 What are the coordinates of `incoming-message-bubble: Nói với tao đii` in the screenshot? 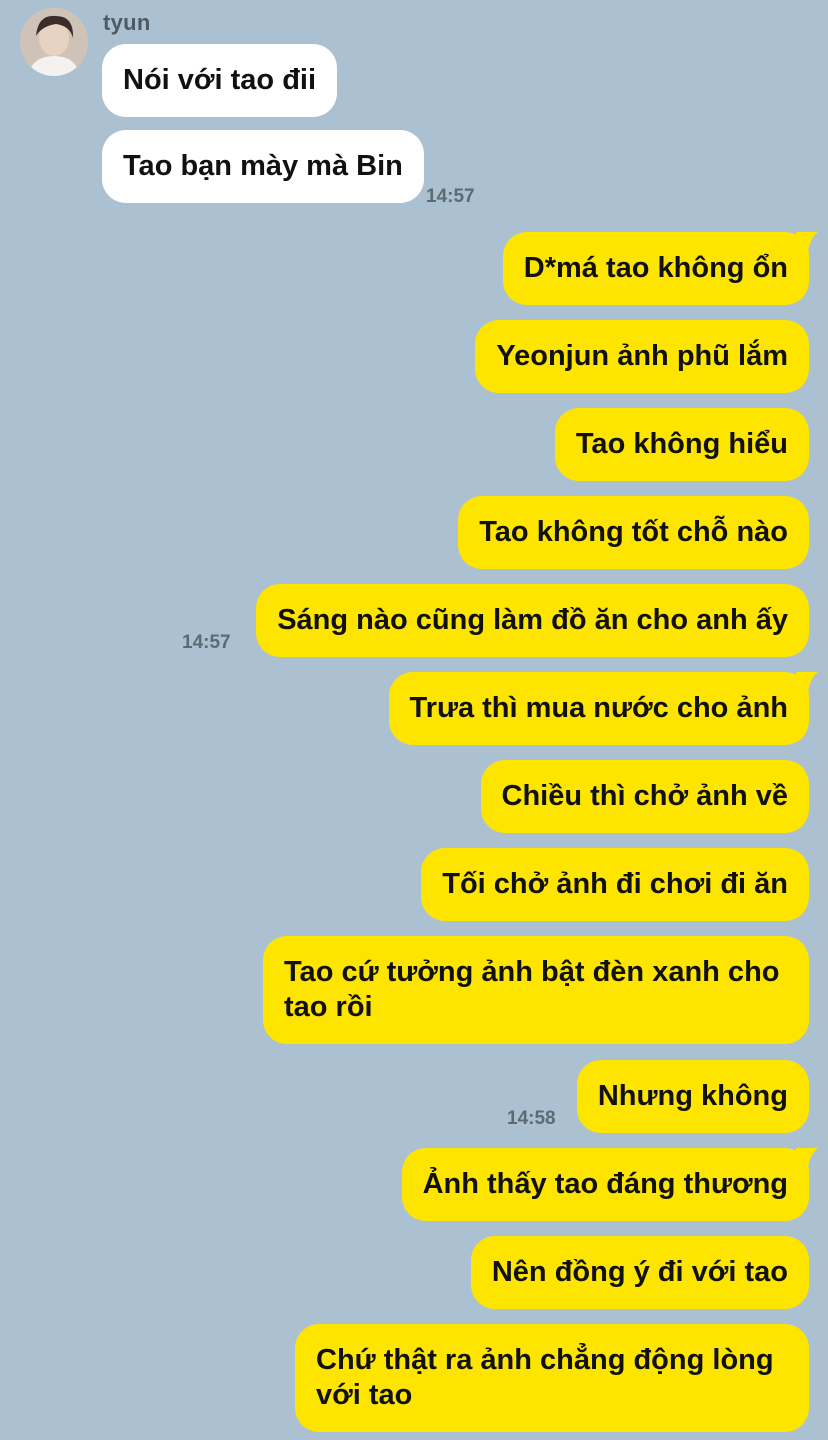 It's located at (220, 80).